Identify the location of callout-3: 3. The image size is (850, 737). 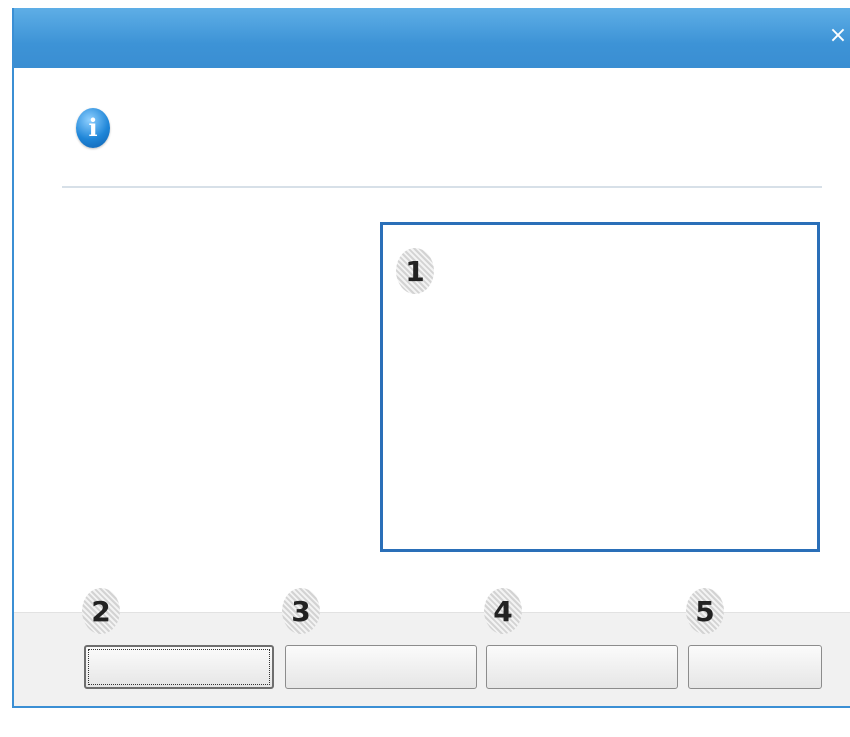
(301, 611).